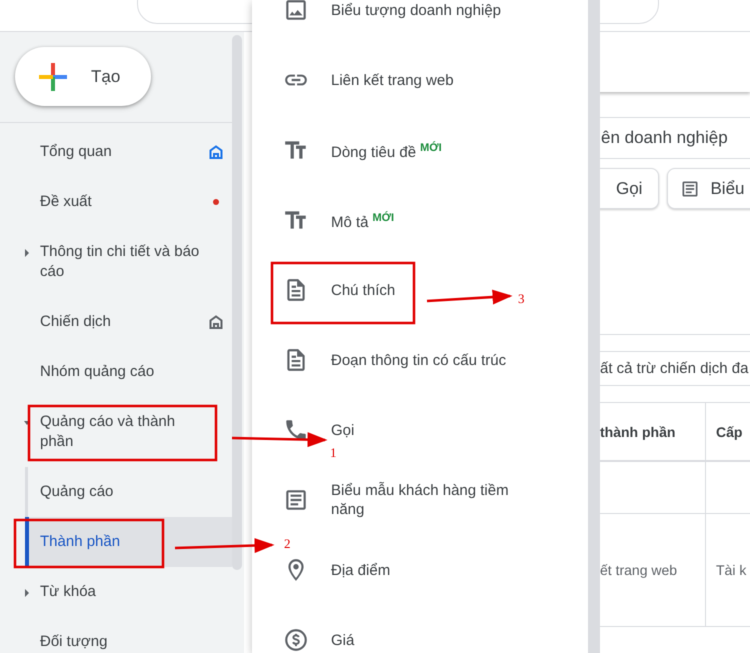  What do you see at coordinates (336, 570) in the screenshot?
I see `menu-item: Địa điểm` at bounding box center [336, 570].